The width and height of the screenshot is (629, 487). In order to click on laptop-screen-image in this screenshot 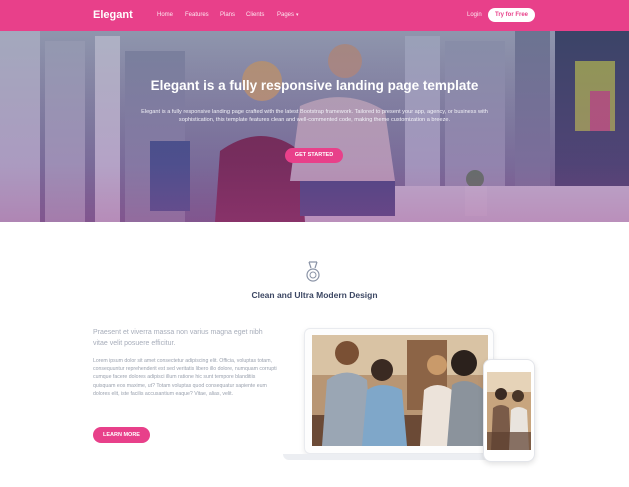, I will do `click(400, 390)`.